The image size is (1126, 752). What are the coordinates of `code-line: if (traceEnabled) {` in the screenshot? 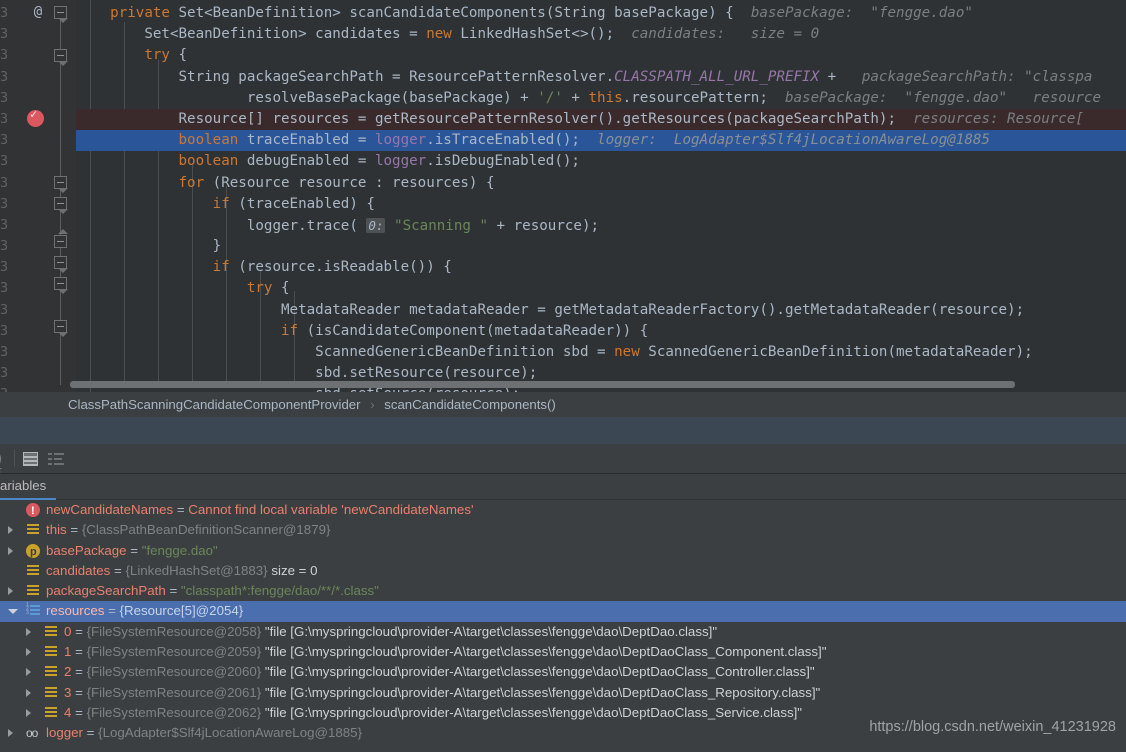 It's located at (601, 204).